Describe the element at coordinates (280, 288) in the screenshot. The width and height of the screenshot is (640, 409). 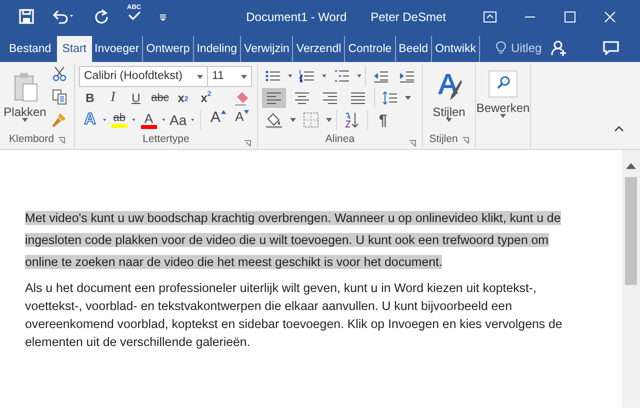
I see `text-line: Als u het document een professioneler uiterlijk wilt geven, kunt u in Word kiezen uit koptekst-,` at that location.